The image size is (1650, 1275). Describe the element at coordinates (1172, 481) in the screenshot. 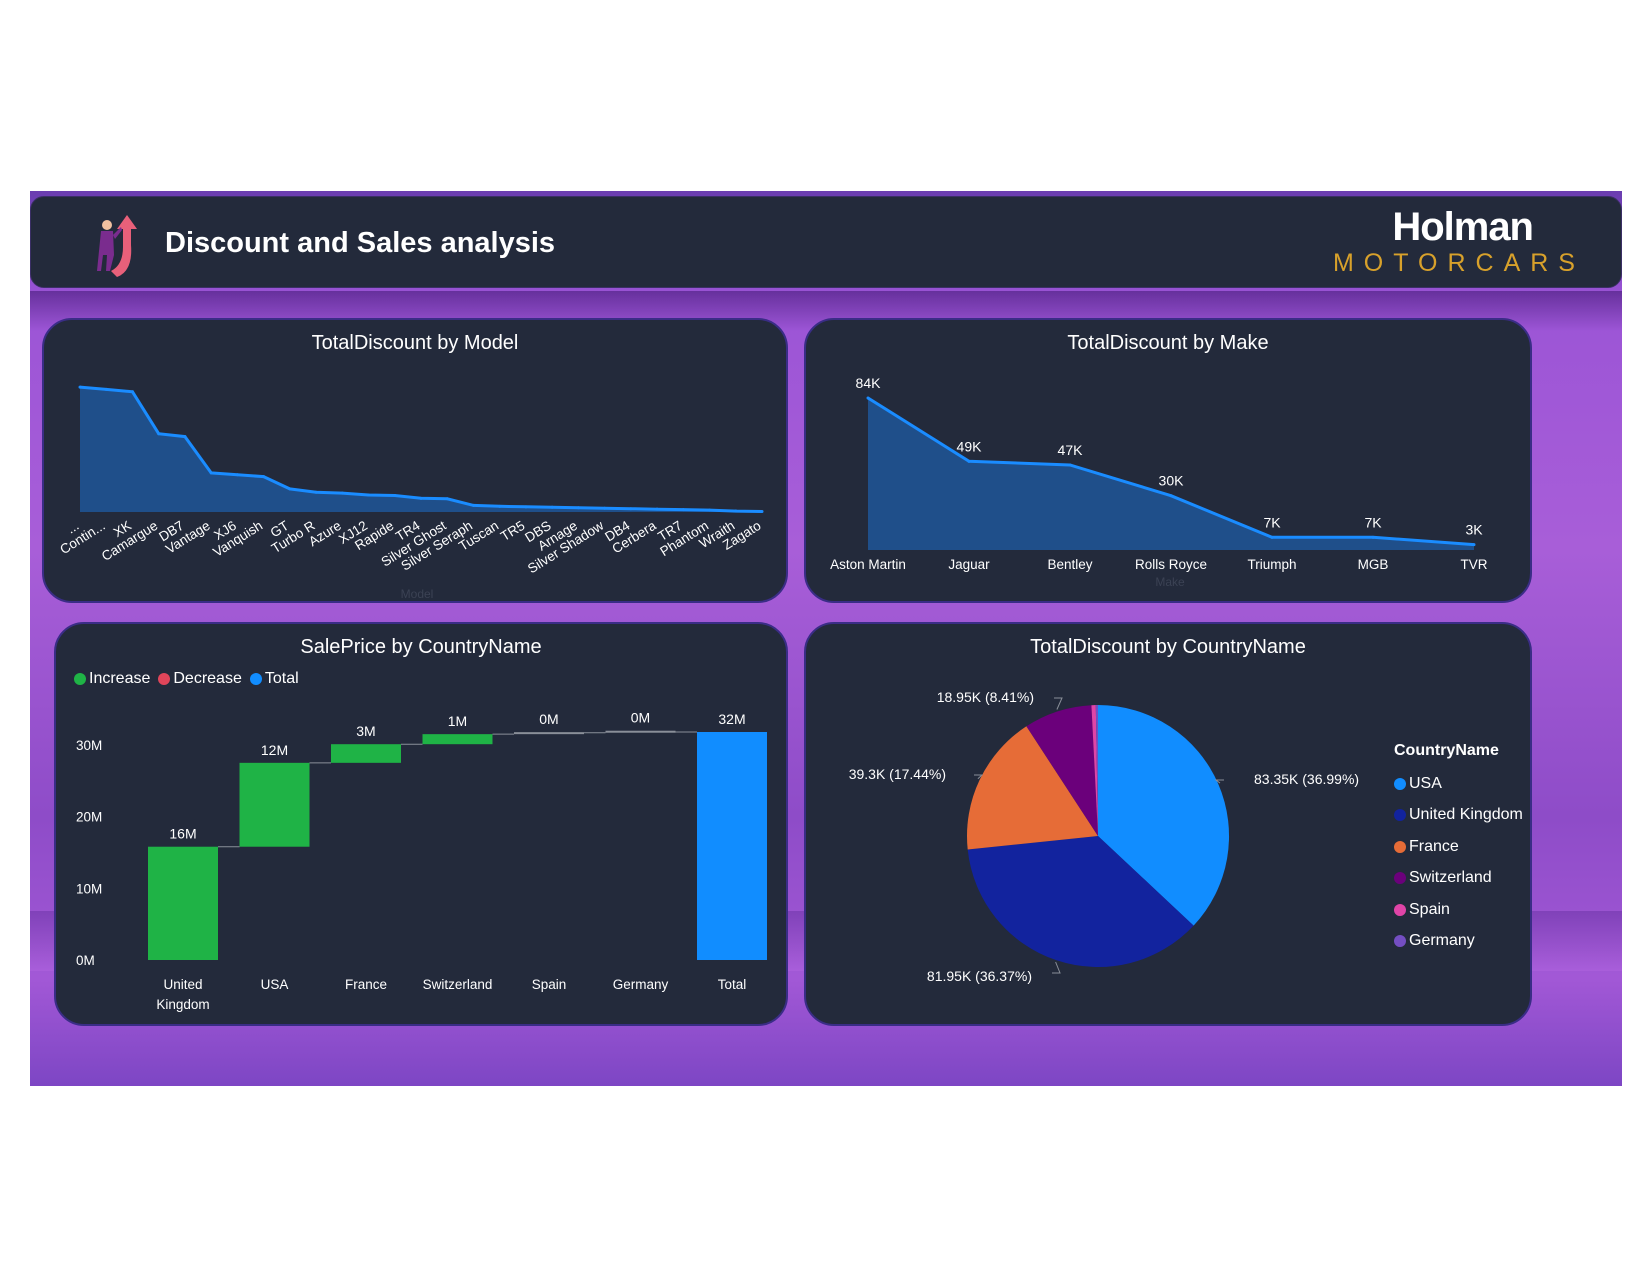

I see `data-label: 30K` at that location.